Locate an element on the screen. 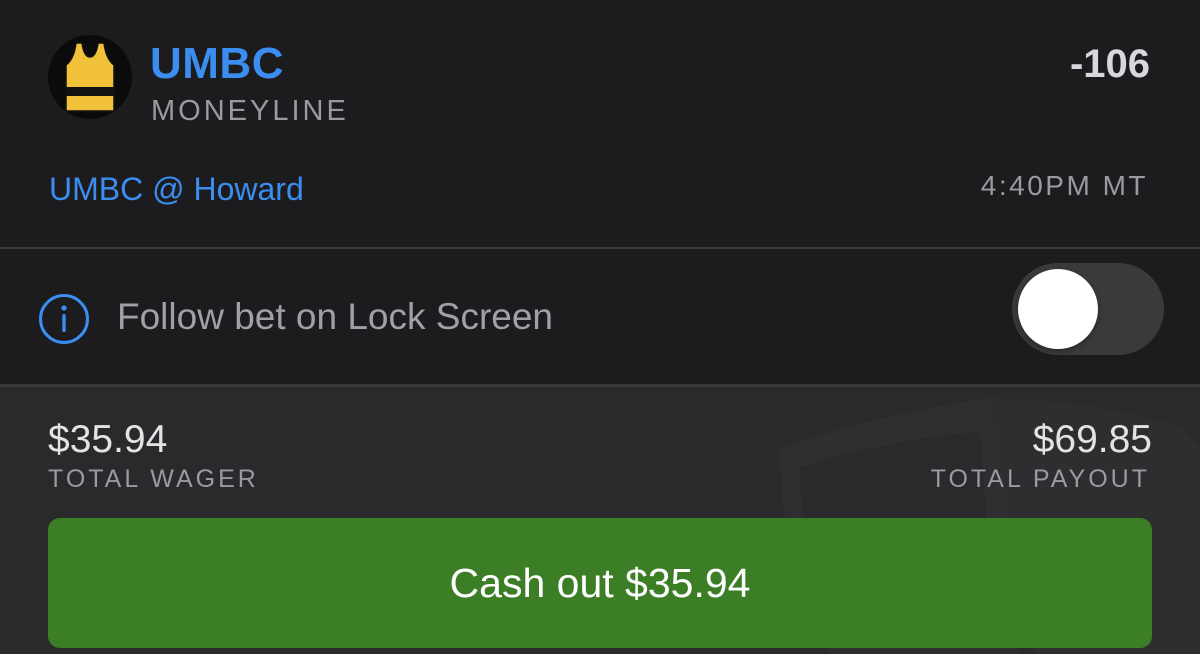 Image resolution: width=1200 pixels, height=654 pixels. odds-value: -106 is located at coordinates (1109, 64).